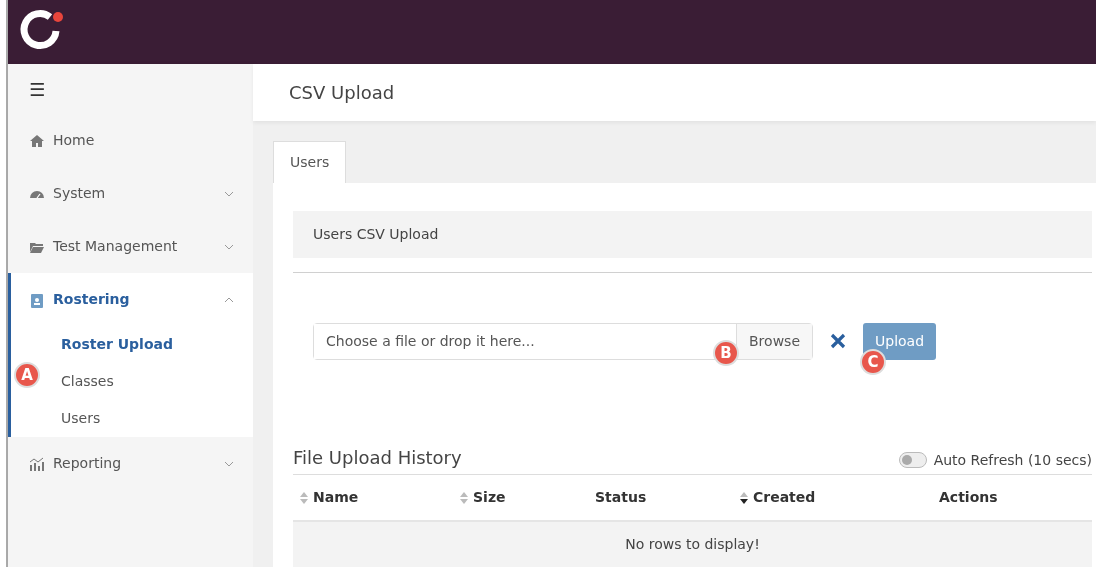 This screenshot has height=567, width=1096. I want to click on column-header: Size, so click(489, 497).